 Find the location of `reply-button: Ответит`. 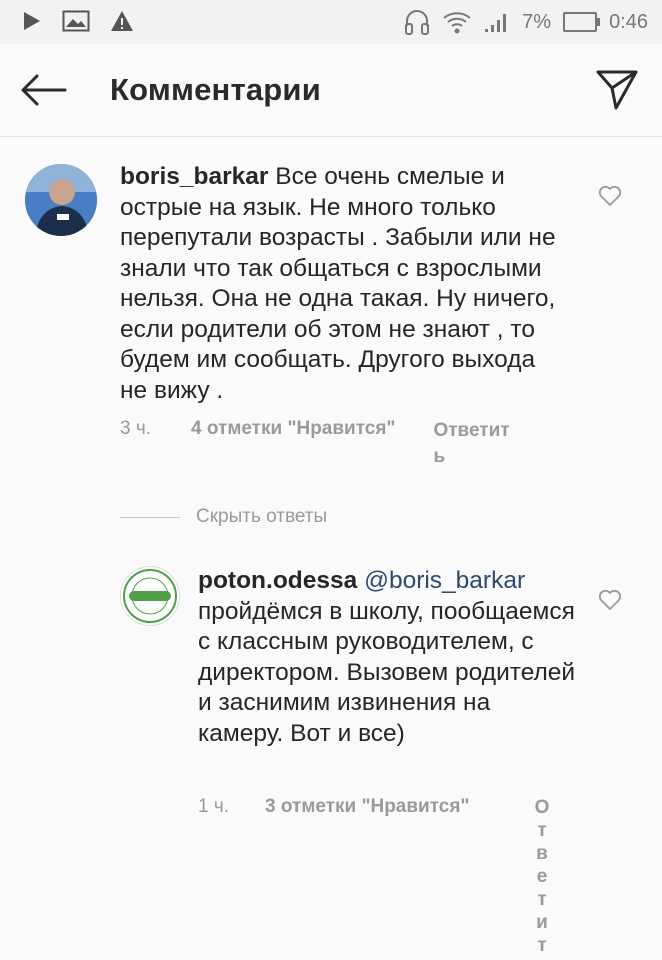

reply-button: Ответит is located at coordinates (542, 876).